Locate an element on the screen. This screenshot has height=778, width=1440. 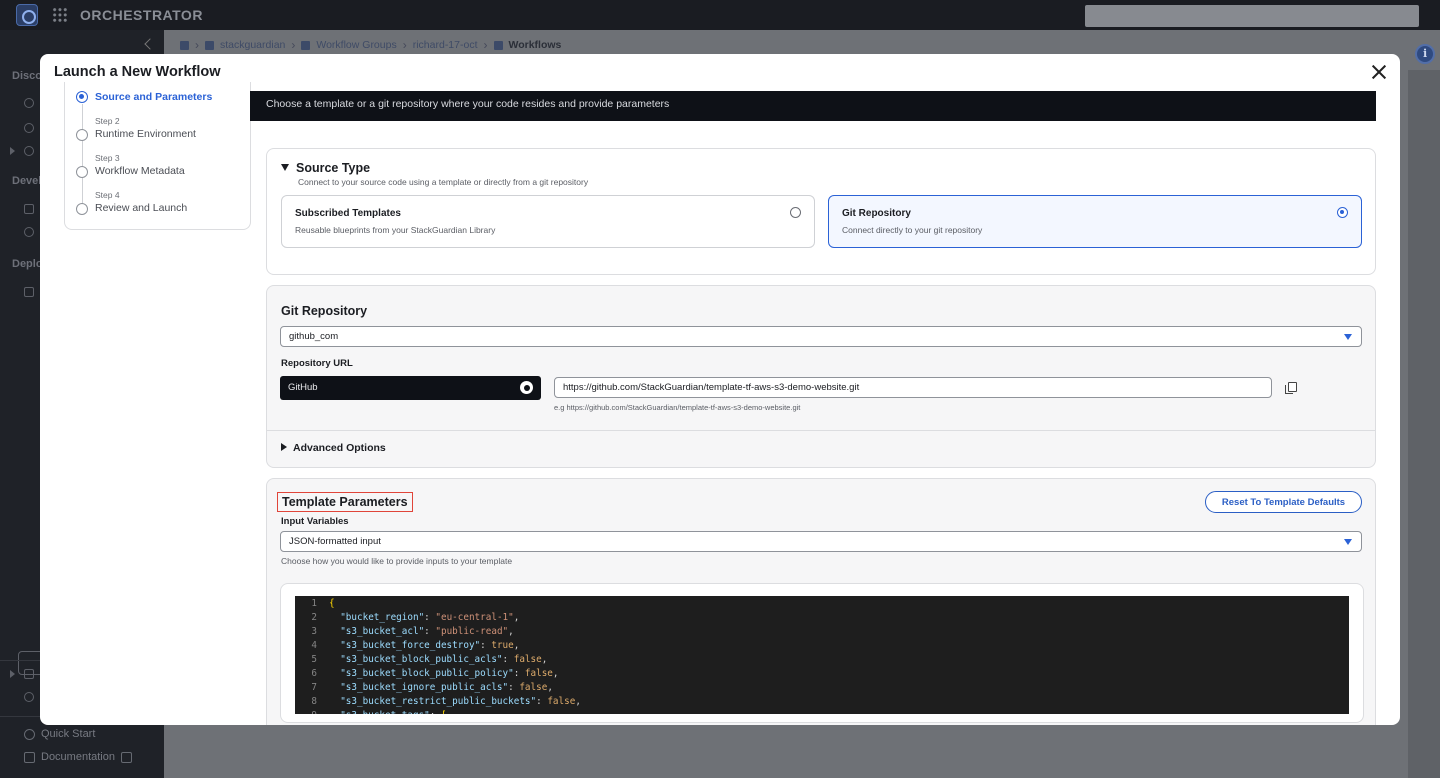
app-logo-icon is located at coordinates (27, 15).